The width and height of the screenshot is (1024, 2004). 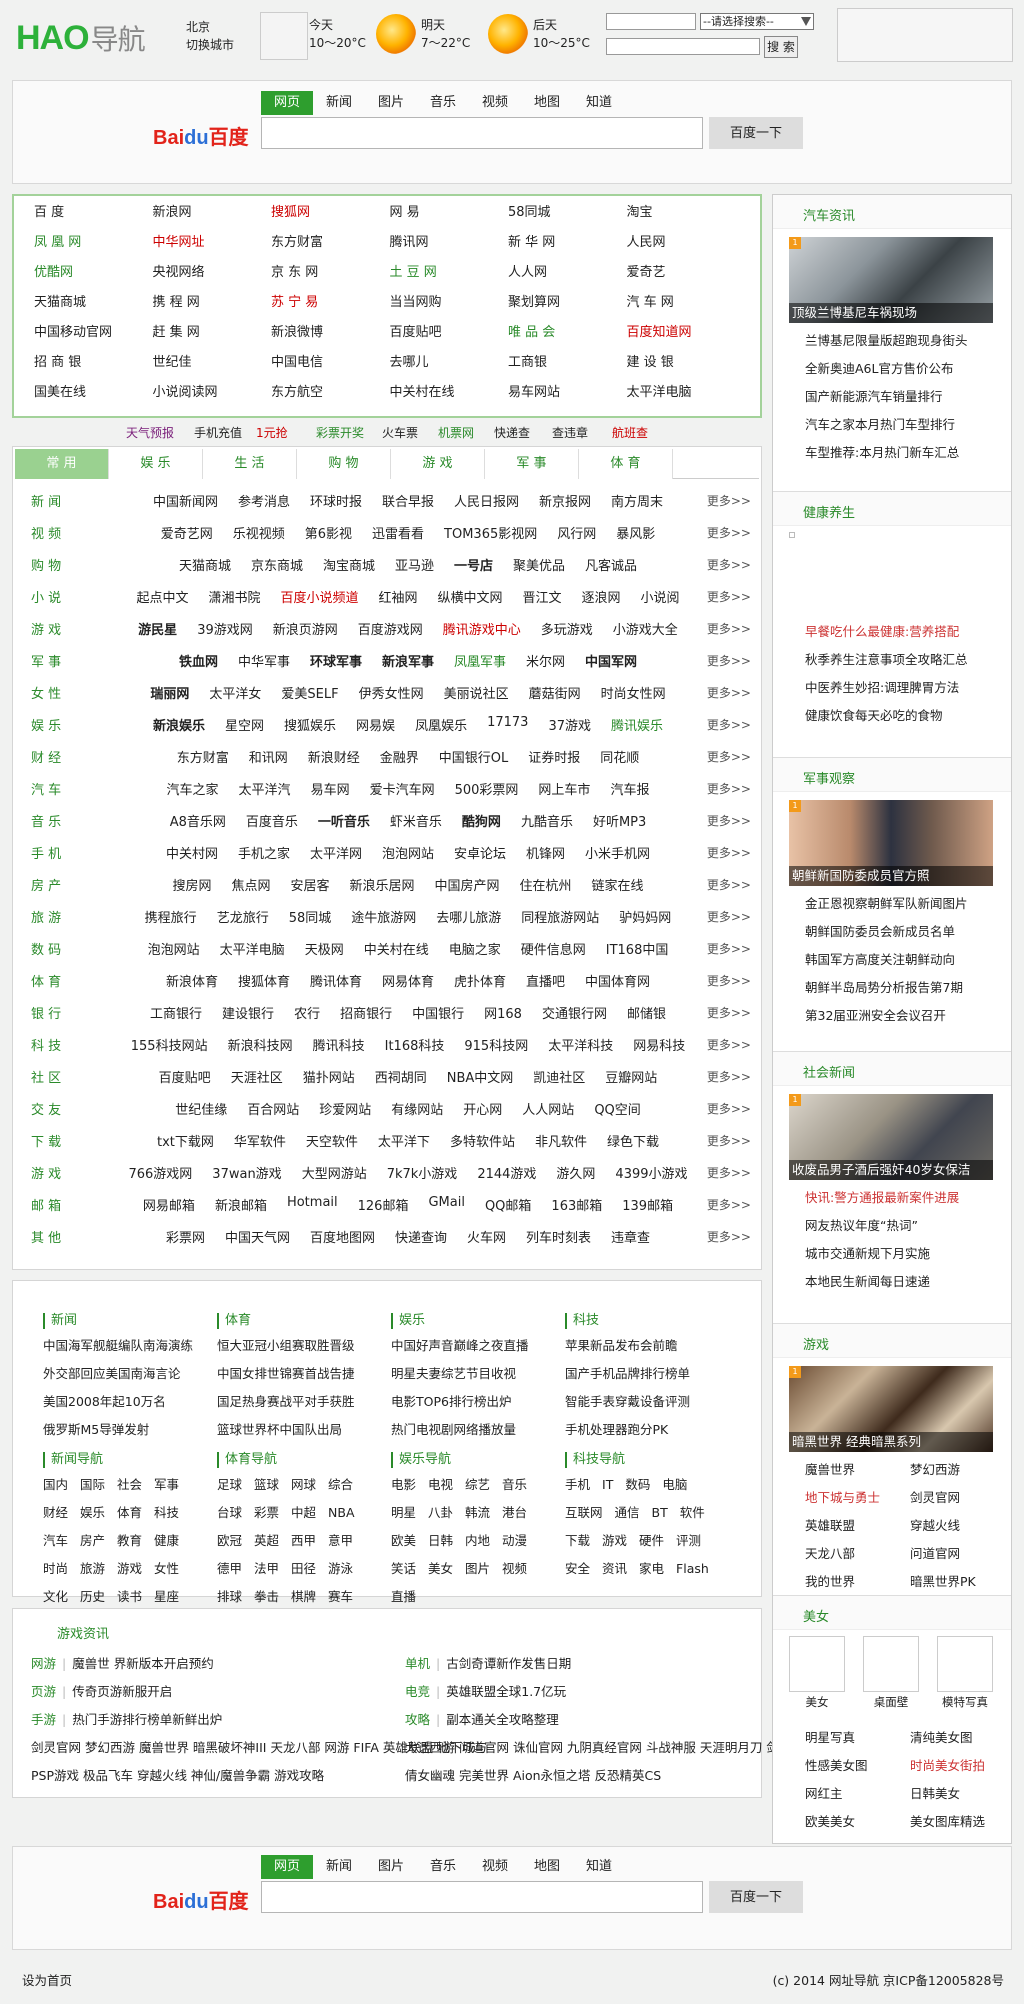 What do you see at coordinates (260, 1044) in the screenshot?
I see `category-link: 新浪科技网` at bounding box center [260, 1044].